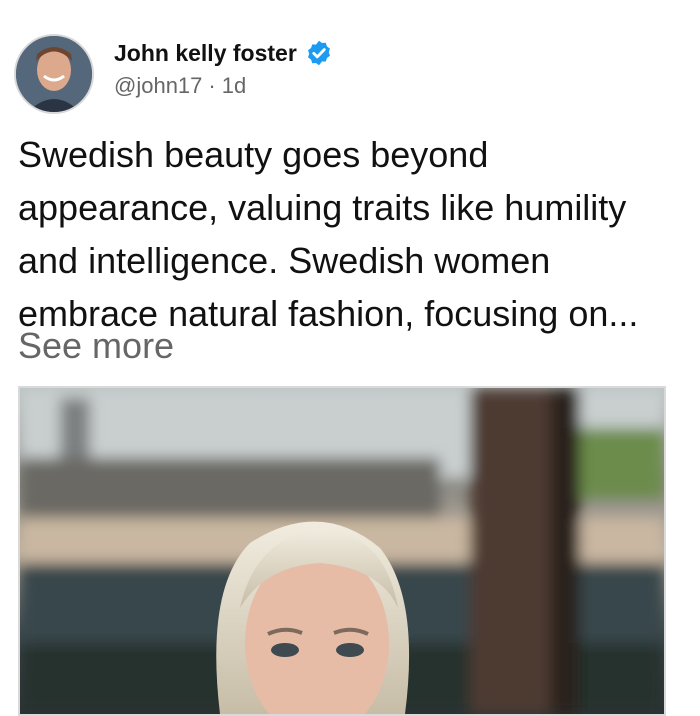 This screenshot has height=716, width=700. What do you see at coordinates (223, 69) in the screenshot?
I see `author-meta: John kelly foster @john17 · 1d` at bounding box center [223, 69].